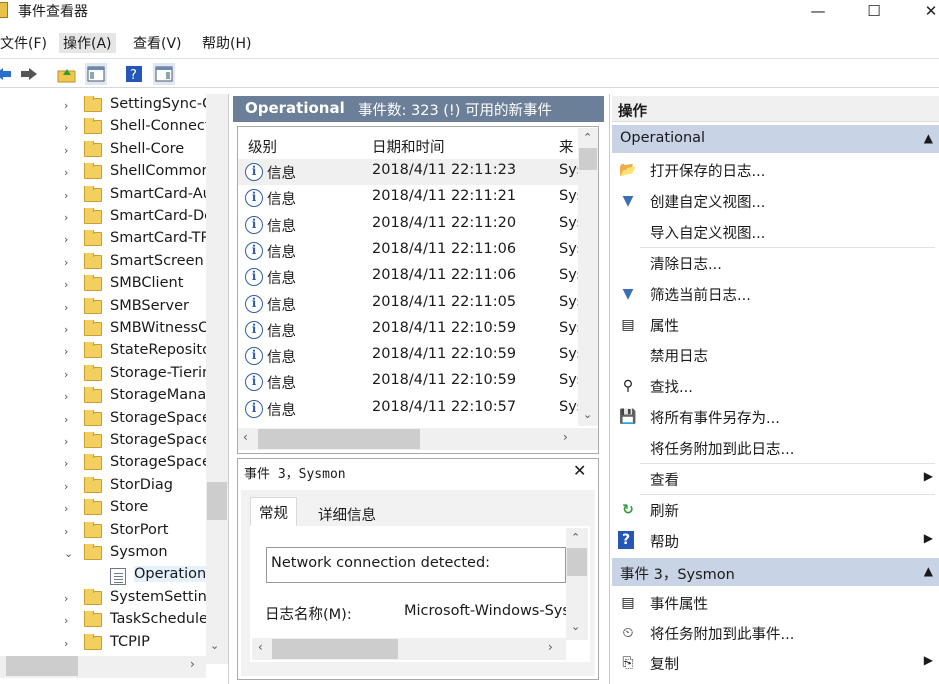  Describe the element at coordinates (775, 541) in the screenshot. I see `action-item: ? 帮助 ▶` at that location.